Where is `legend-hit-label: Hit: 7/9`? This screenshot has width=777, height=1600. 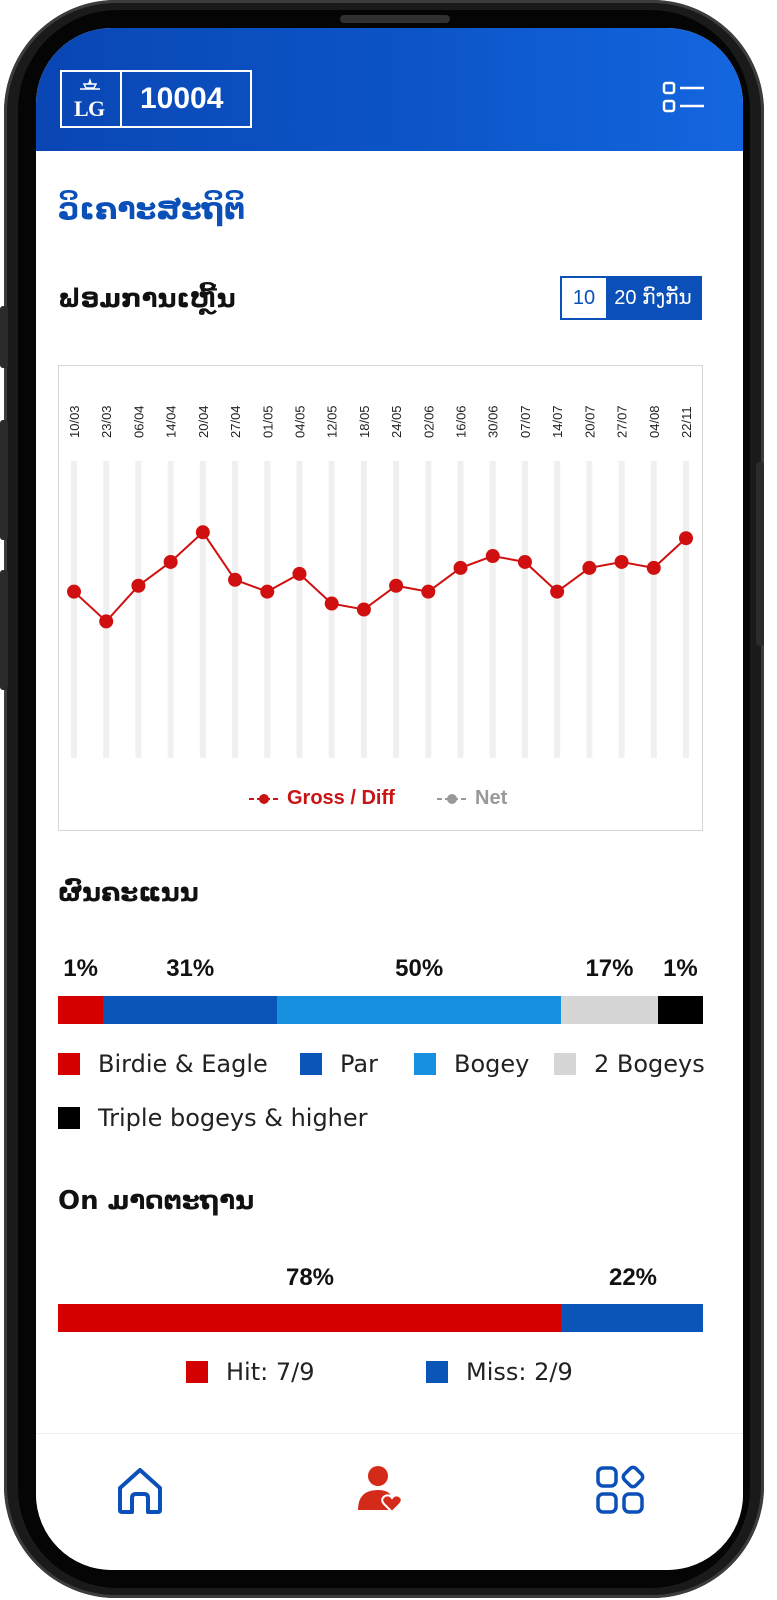 legend-hit-label: Hit: 7/9 is located at coordinates (270, 1372).